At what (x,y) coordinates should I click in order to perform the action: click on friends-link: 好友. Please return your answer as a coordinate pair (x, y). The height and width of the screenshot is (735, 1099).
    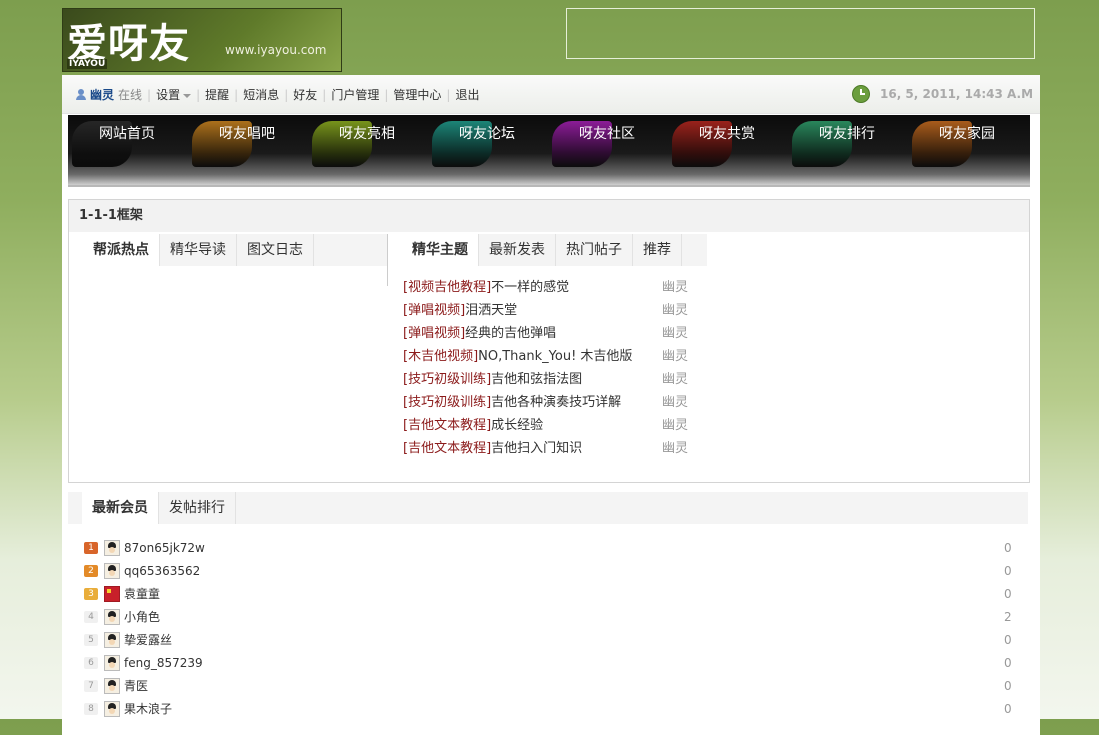
    Looking at the image, I should click on (305, 94).